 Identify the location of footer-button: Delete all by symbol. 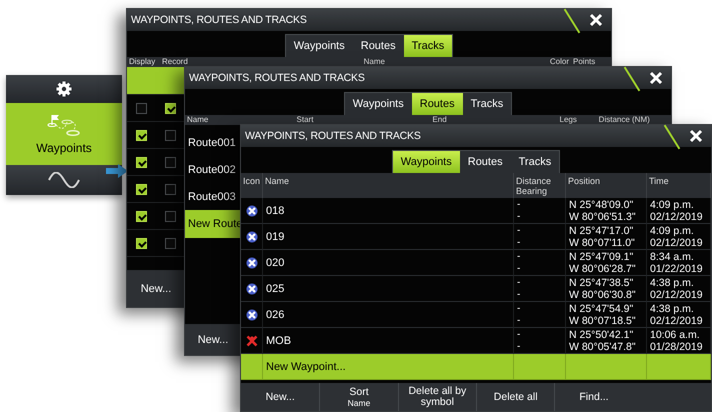
(437, 397).